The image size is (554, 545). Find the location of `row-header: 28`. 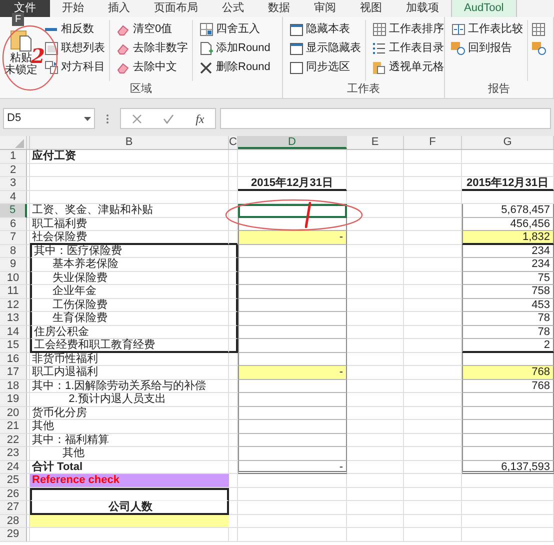

row-header: 28 is located at coordinates (13, 521).